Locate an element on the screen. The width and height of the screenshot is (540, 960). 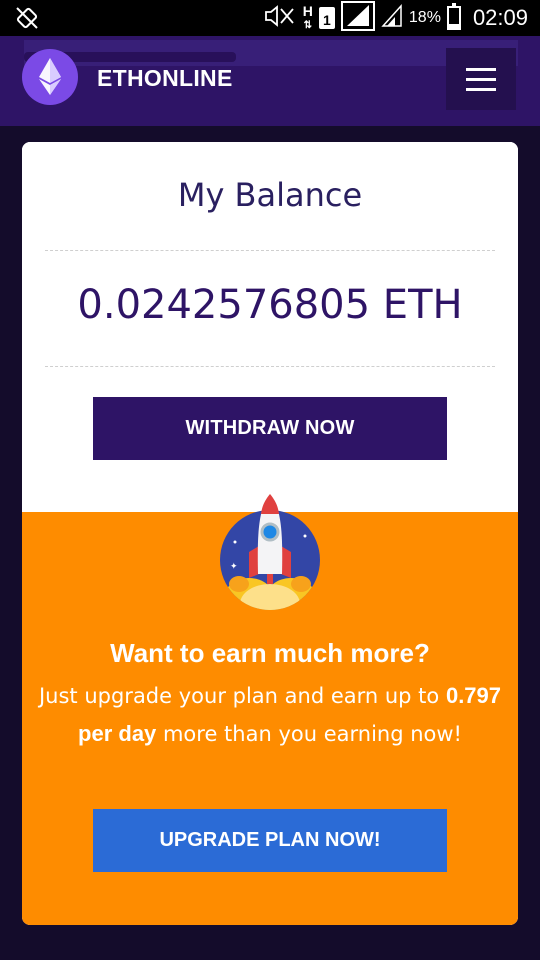
ethereum-logo-icon is located at coordinates (50, 77).